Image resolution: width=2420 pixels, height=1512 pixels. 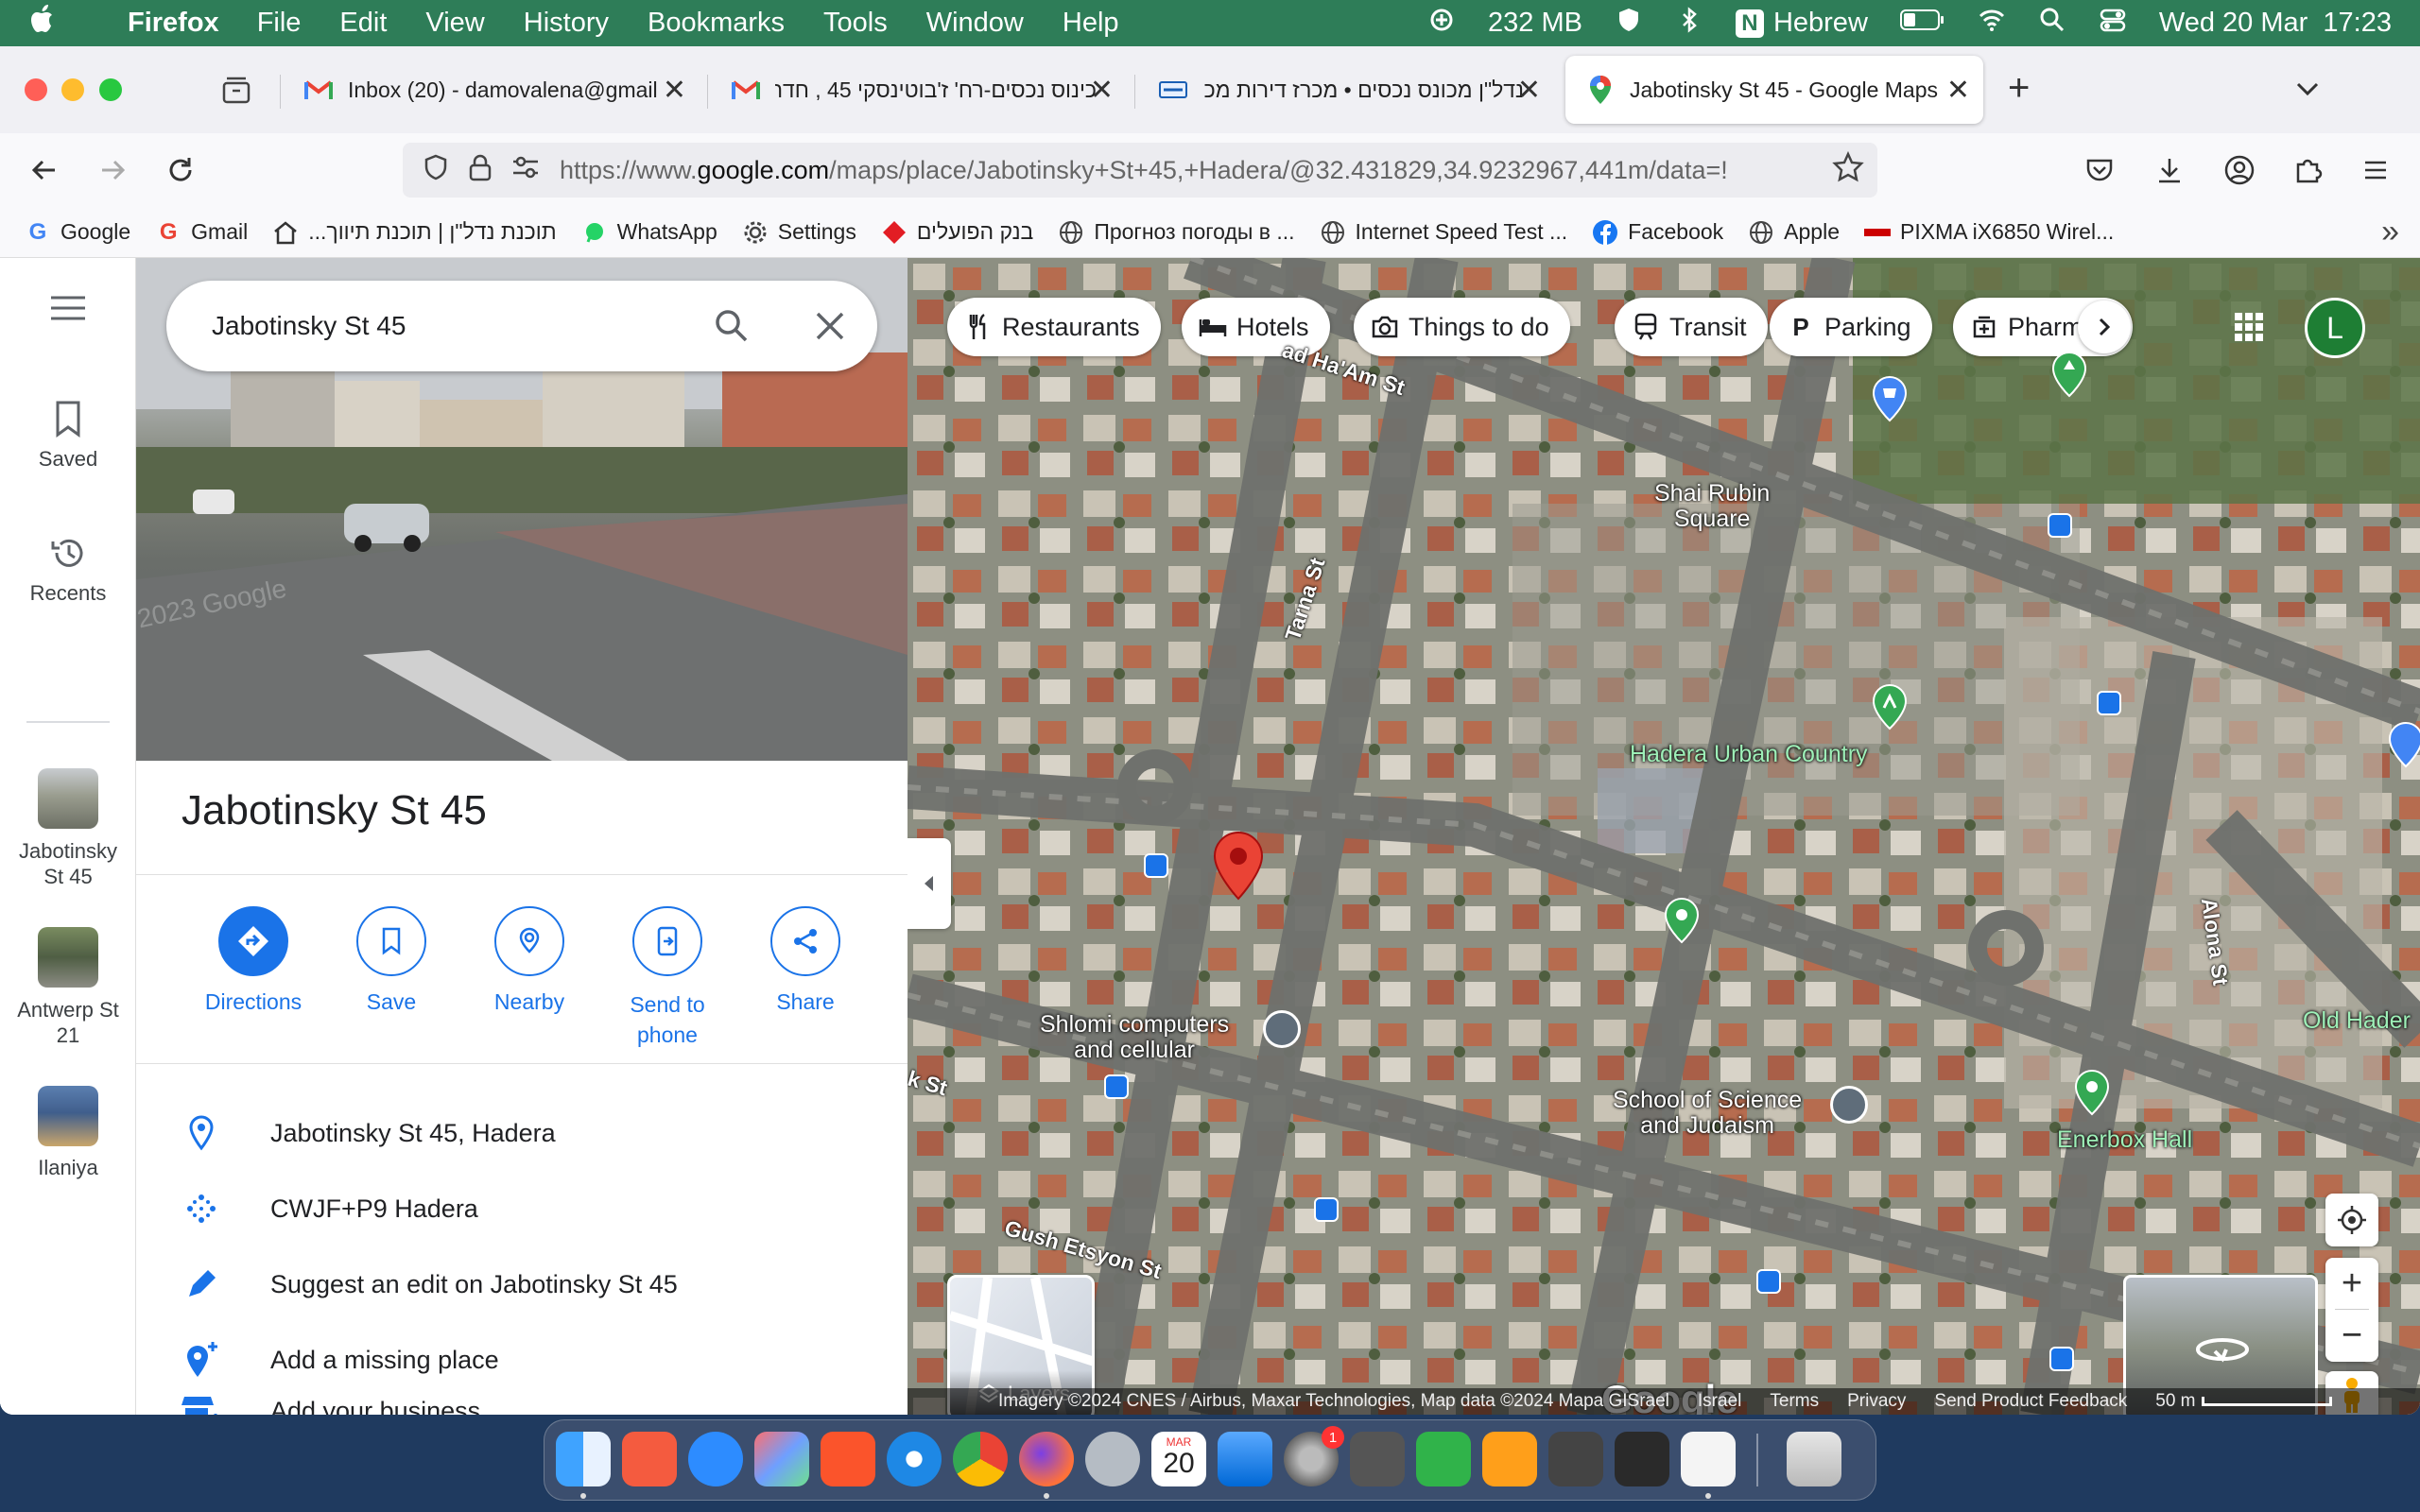 What do you see at coordinates (112, 170) in the screenshot?
I see `forward-arrow-icon` at bounding box center [112, 170].